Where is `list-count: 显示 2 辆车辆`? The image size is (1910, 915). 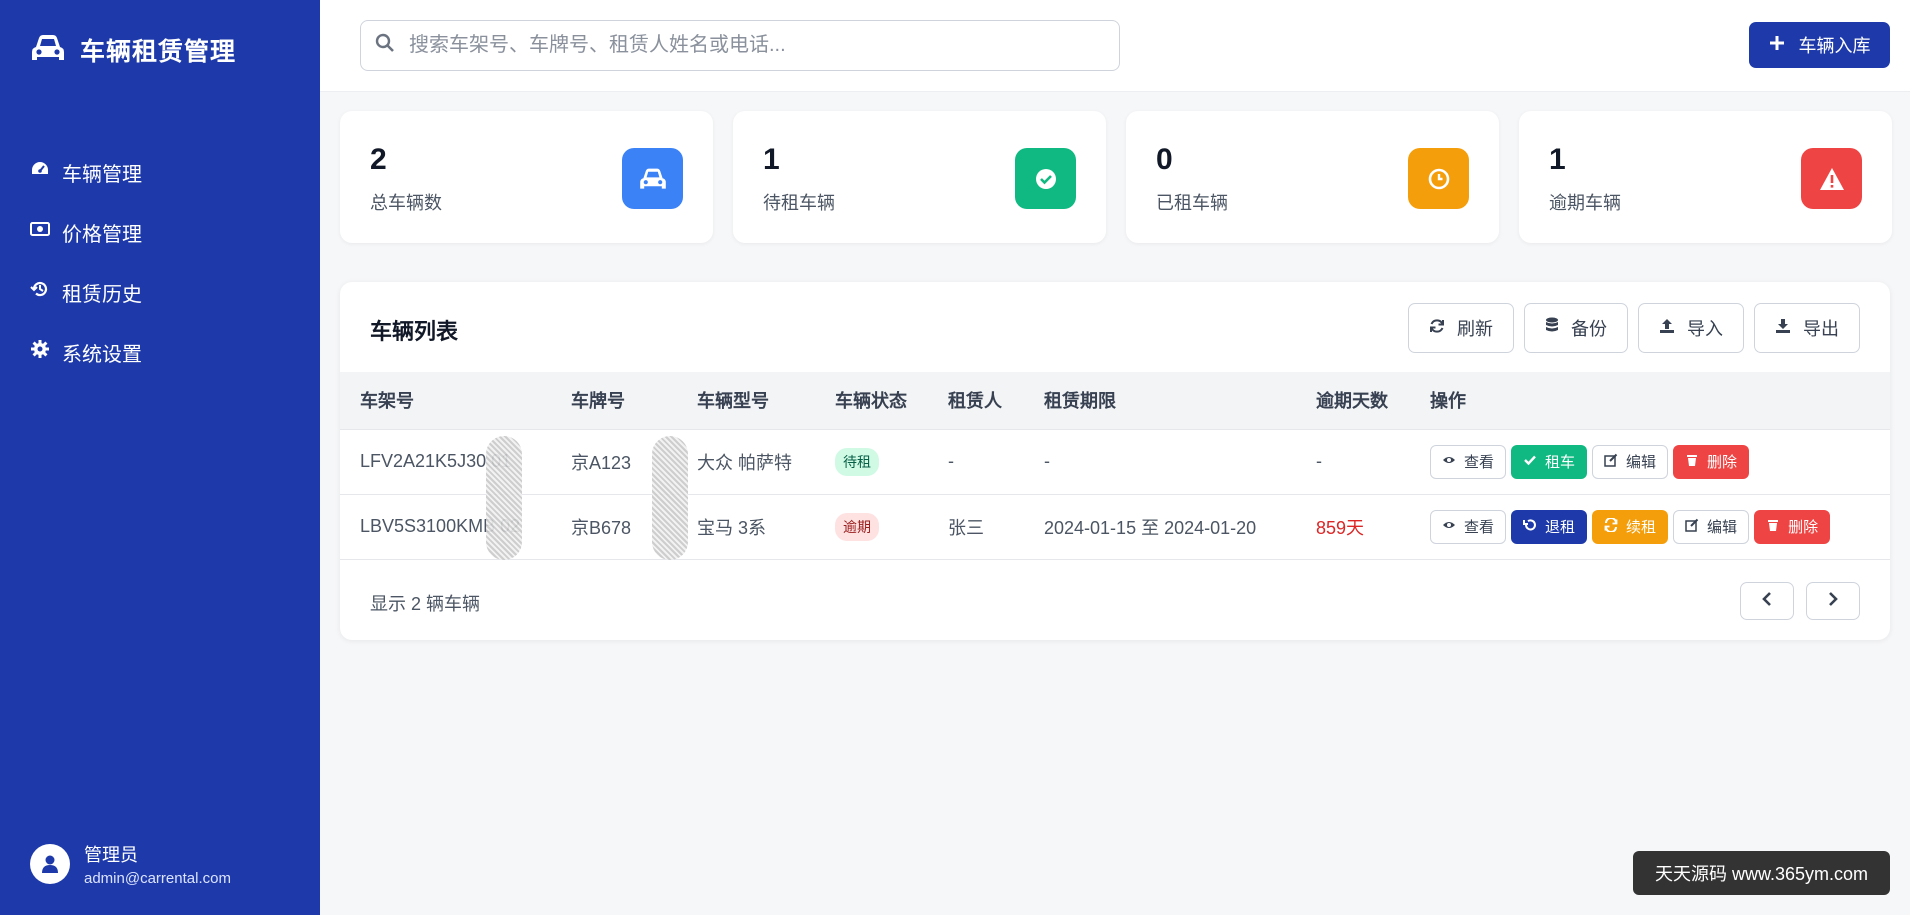 list-count: 显示 2 辆车辆 is located at coordinates (425, 604).